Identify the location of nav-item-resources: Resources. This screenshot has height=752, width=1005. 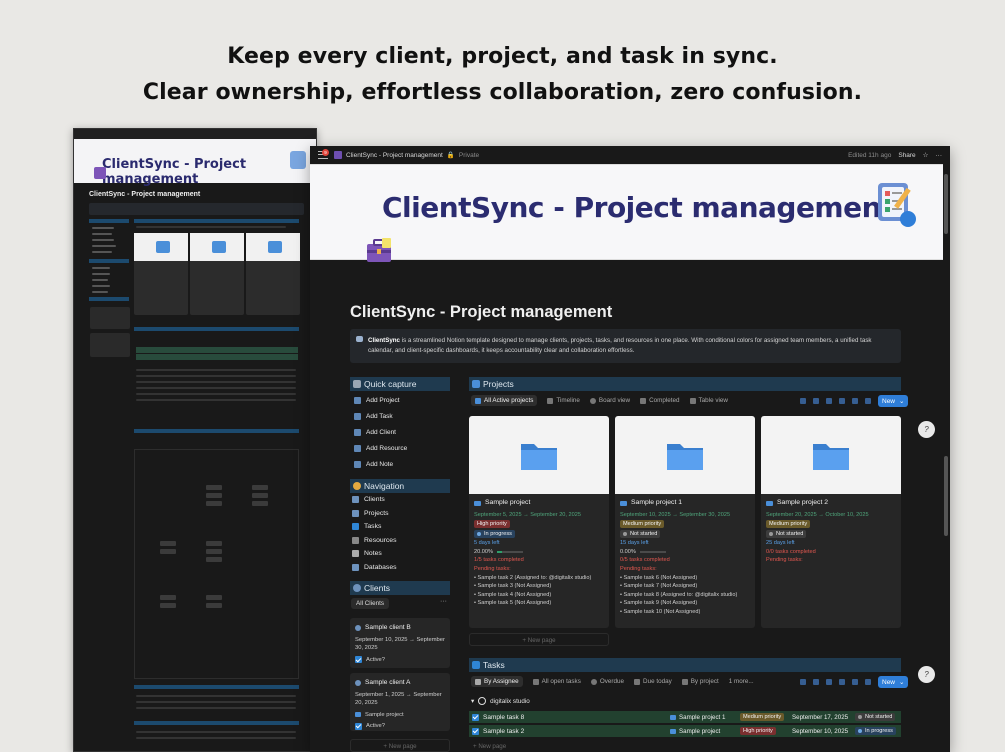
(374, 540).